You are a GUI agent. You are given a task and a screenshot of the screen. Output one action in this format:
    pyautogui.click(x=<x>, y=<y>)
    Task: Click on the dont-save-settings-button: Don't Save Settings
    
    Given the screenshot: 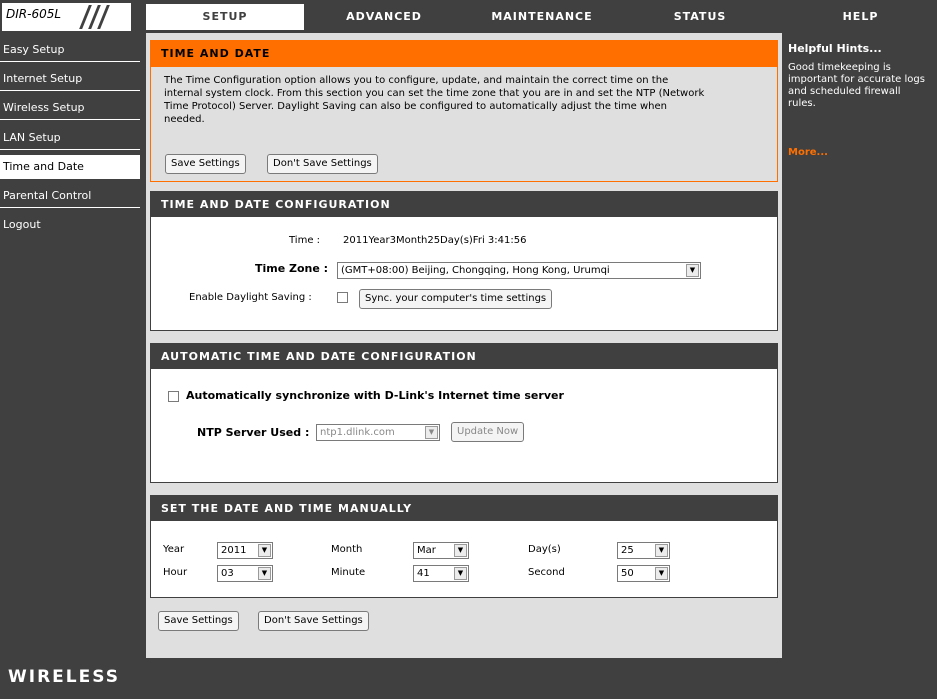 What is the action you would take?
    pyautogui.click(x=322, y=164)
    